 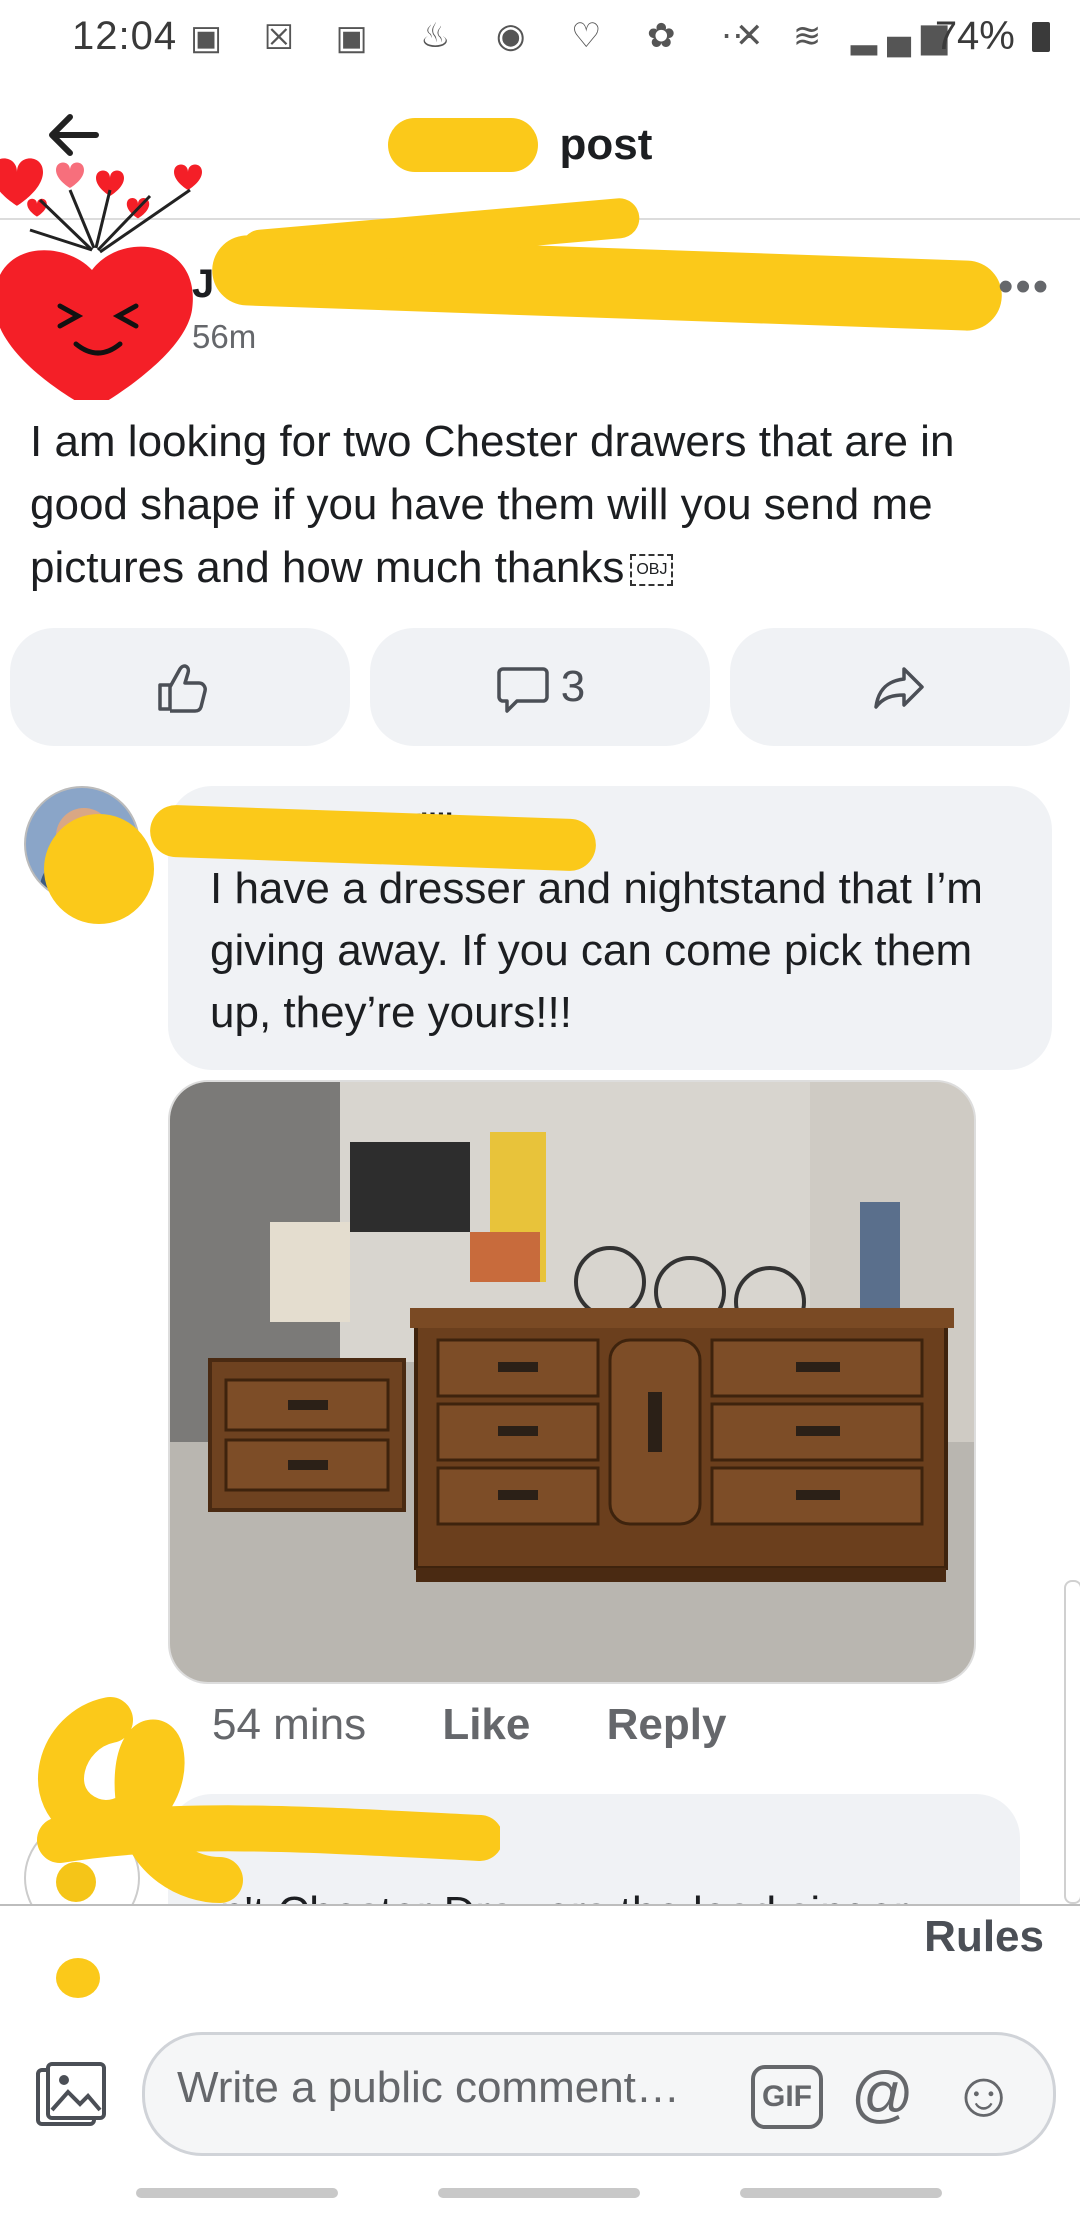 What do you see at coordinates (984, 1937) in the screenshot?
I see `rules-link: Rules` at bounding box center [984, 1937].